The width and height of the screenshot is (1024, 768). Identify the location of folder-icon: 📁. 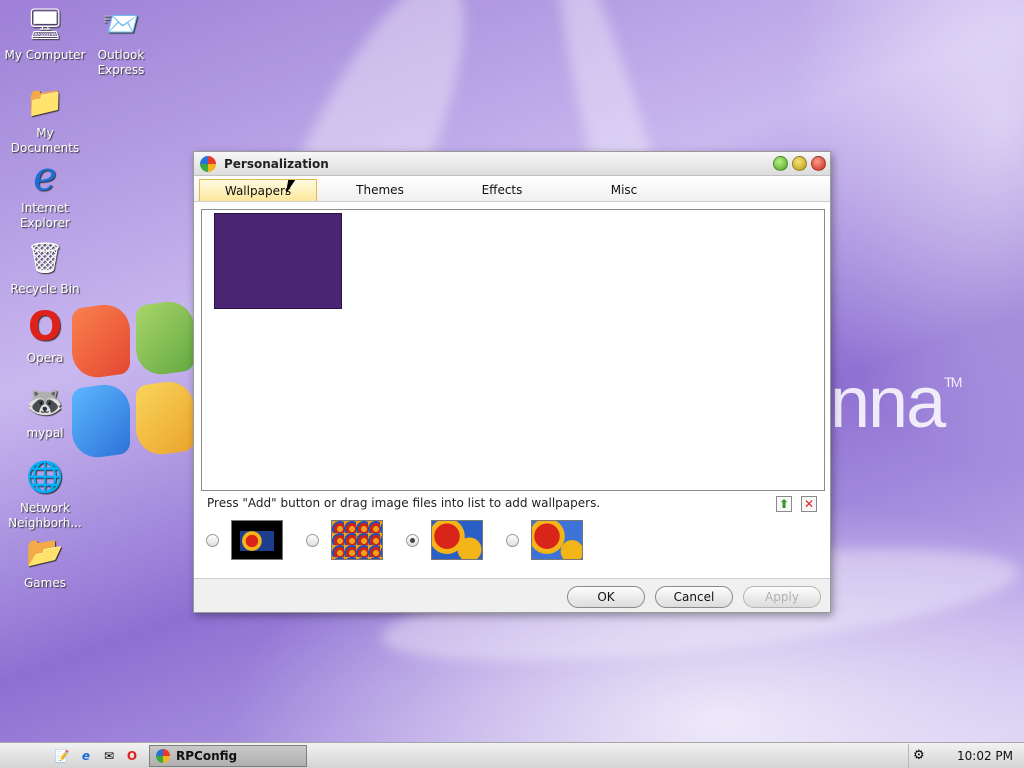
(45, 102).